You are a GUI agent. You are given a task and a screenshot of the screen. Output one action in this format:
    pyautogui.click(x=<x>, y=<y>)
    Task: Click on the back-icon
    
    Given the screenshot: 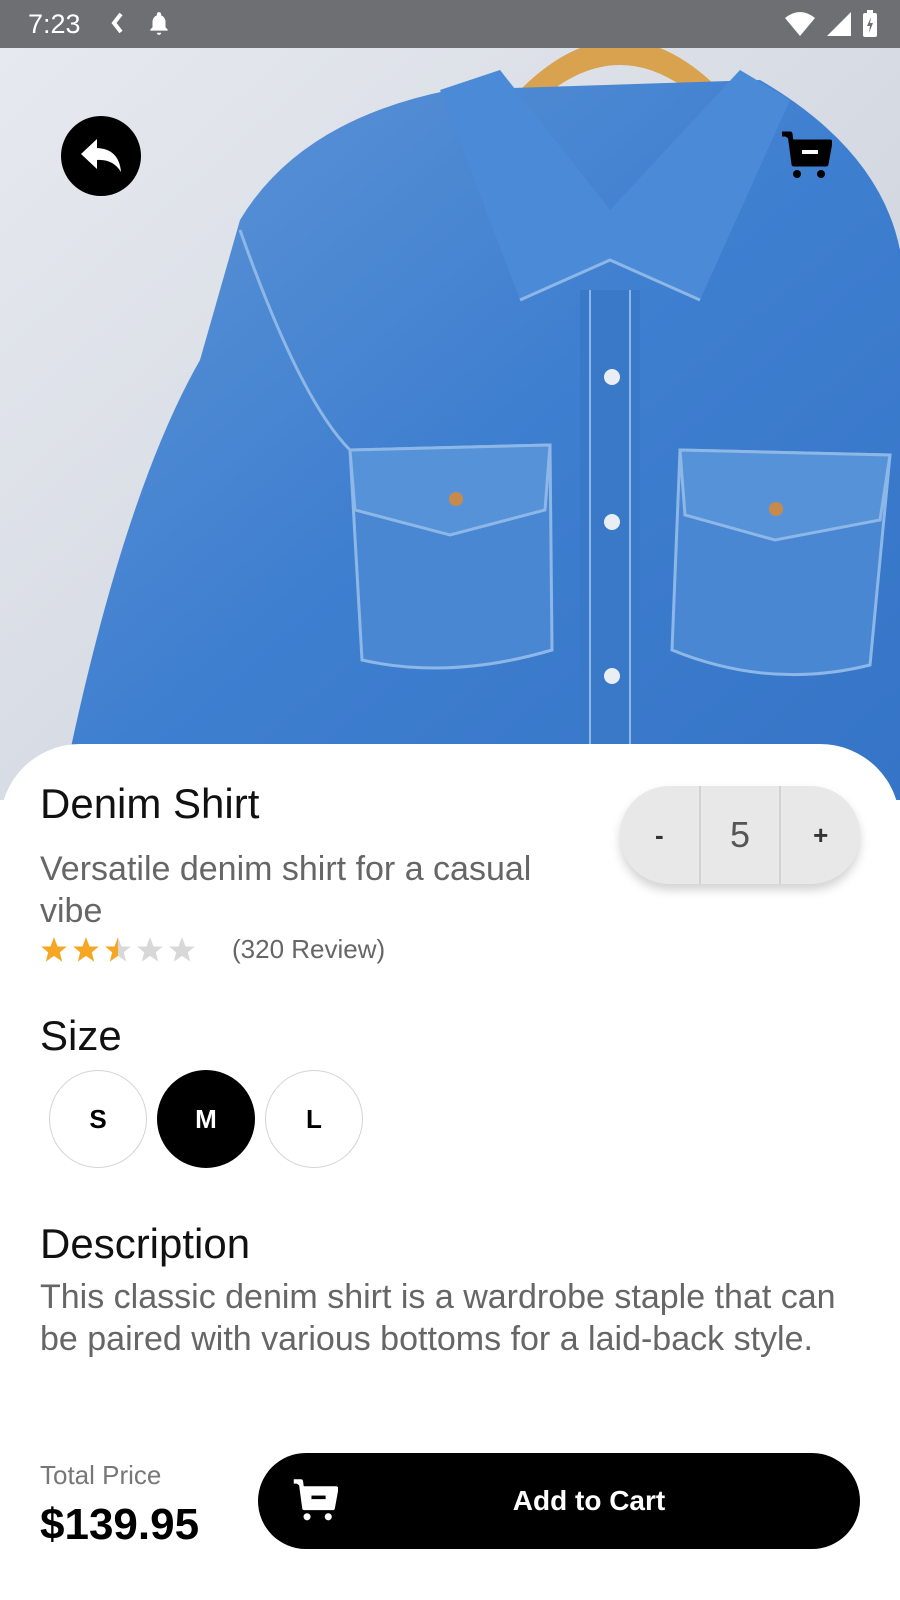 What is the action you would take?
    pyautogui.click(x=101, y=155)
    